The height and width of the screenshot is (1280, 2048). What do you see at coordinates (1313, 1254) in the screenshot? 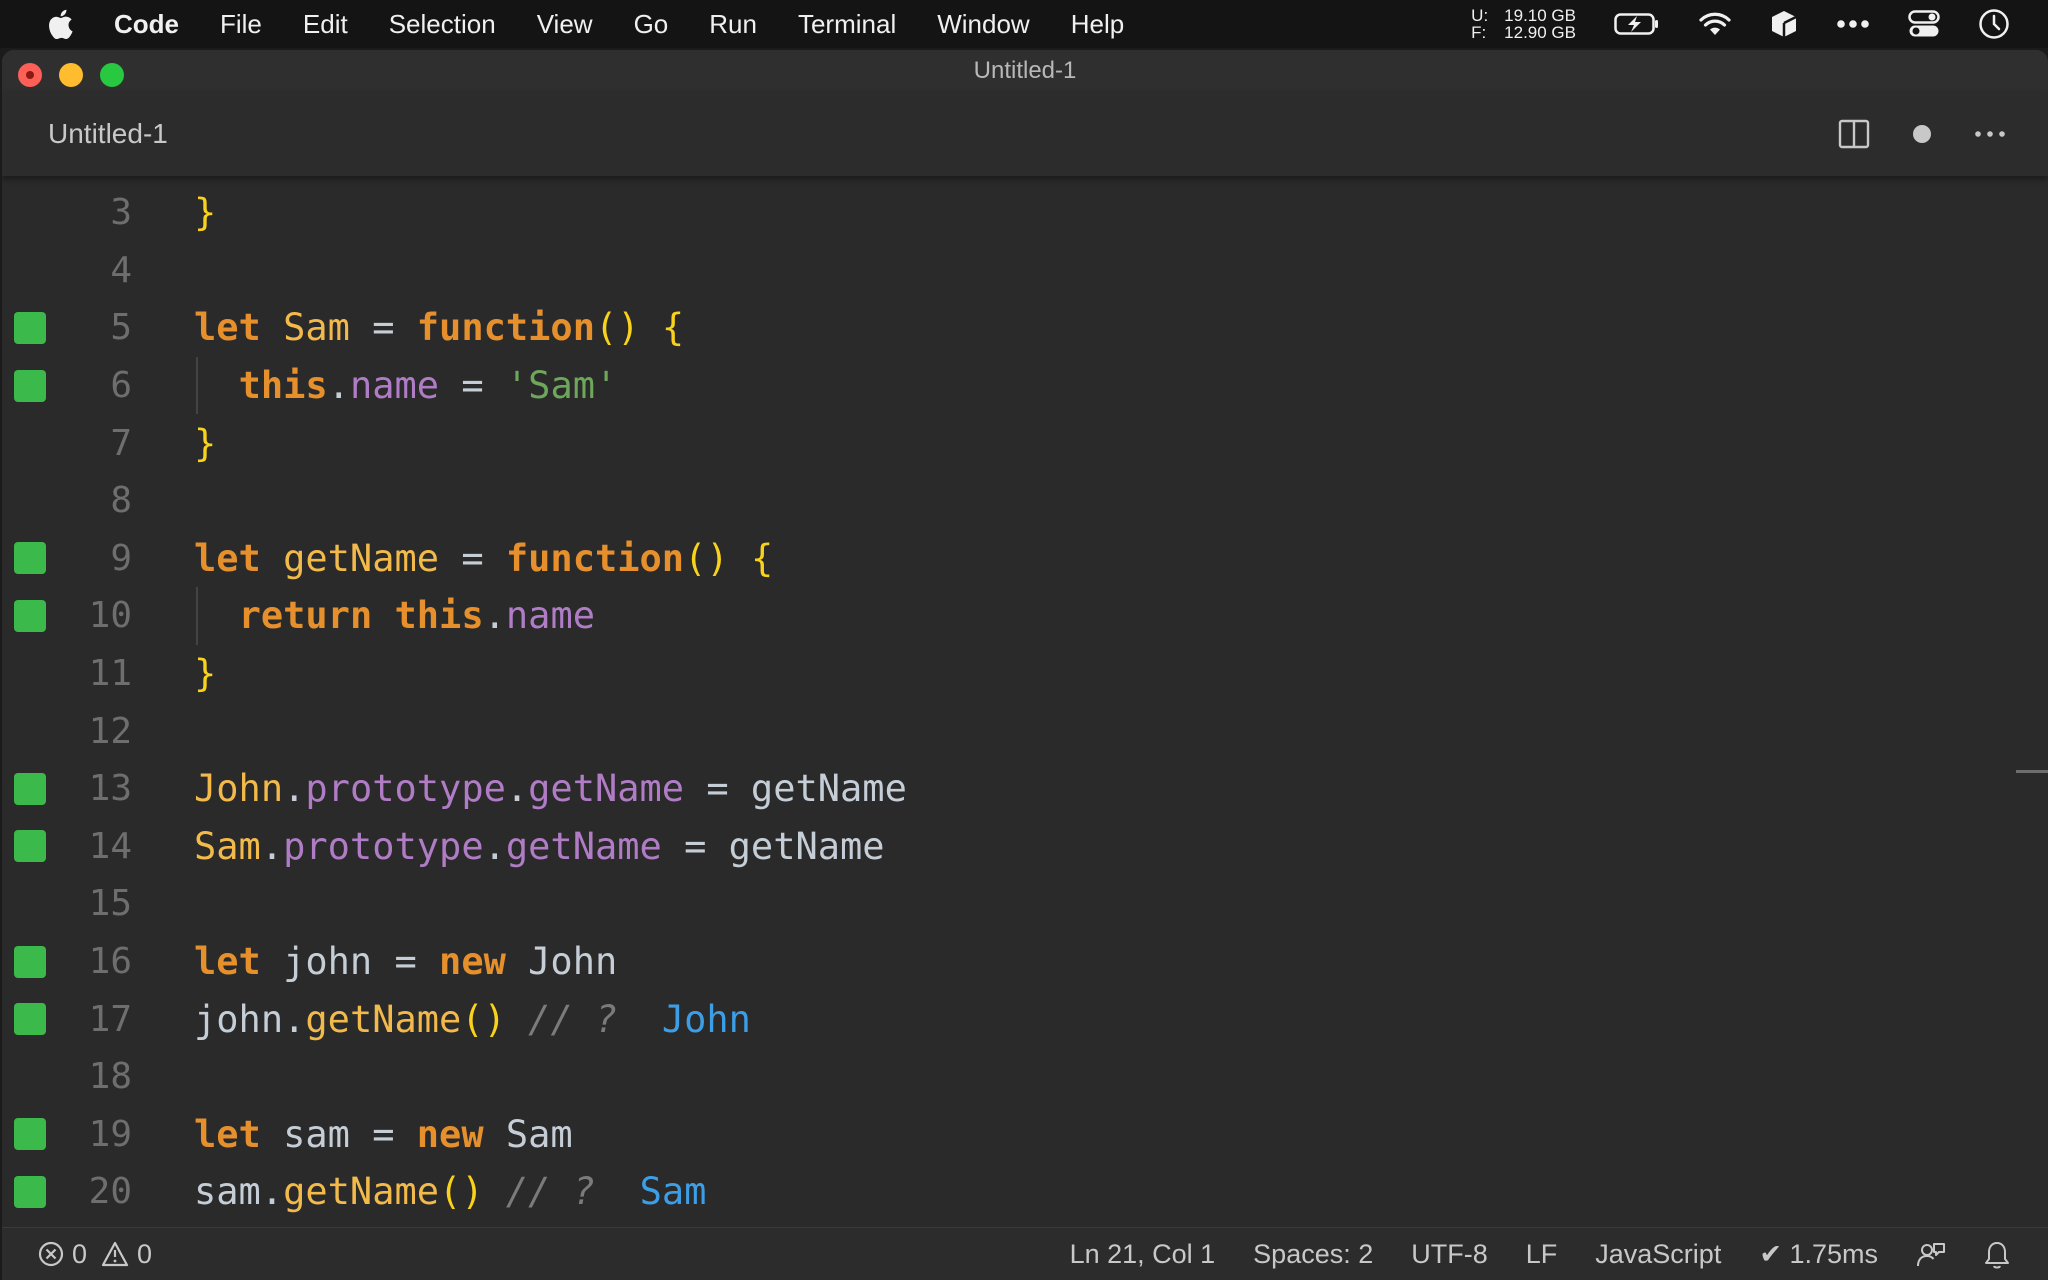
I see `indentation-setting: Spaces: 2` at bounding box center [1313, 1254].